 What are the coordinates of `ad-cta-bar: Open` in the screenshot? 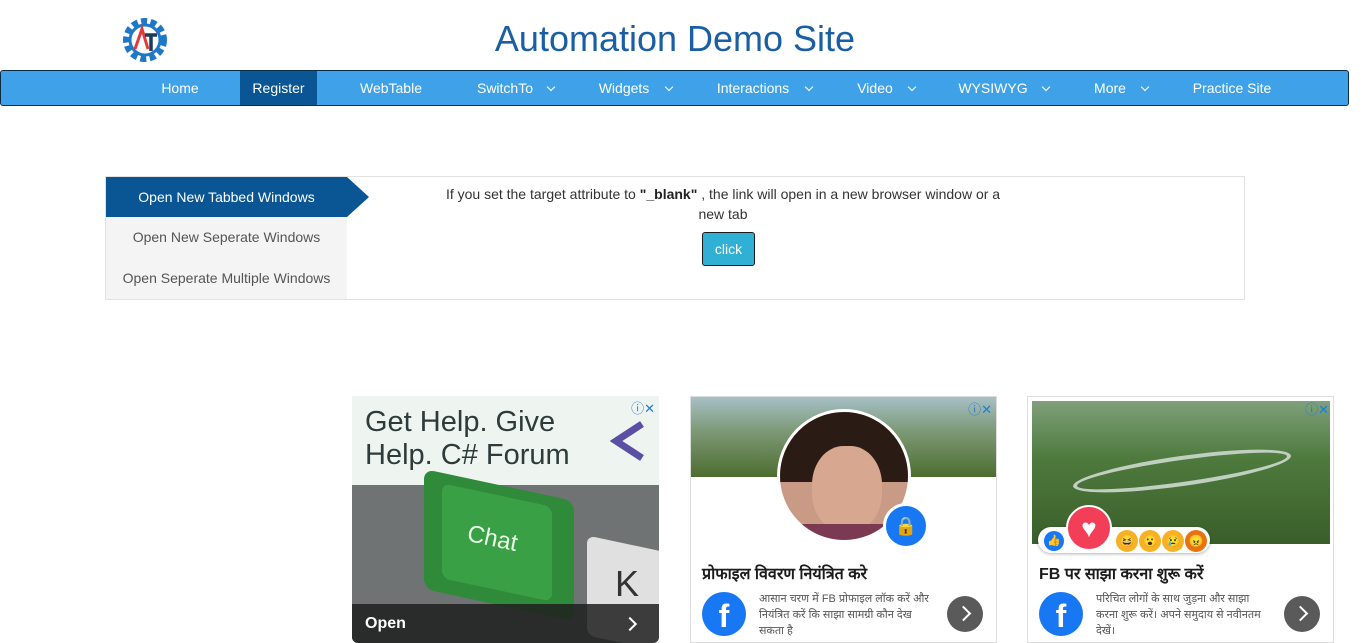 It's located at (505, 623).